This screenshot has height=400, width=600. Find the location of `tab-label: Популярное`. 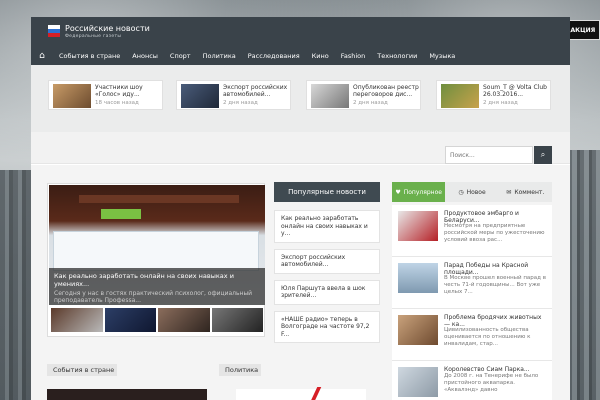

tab-label: Популярное is located at coordinates (422, 192).